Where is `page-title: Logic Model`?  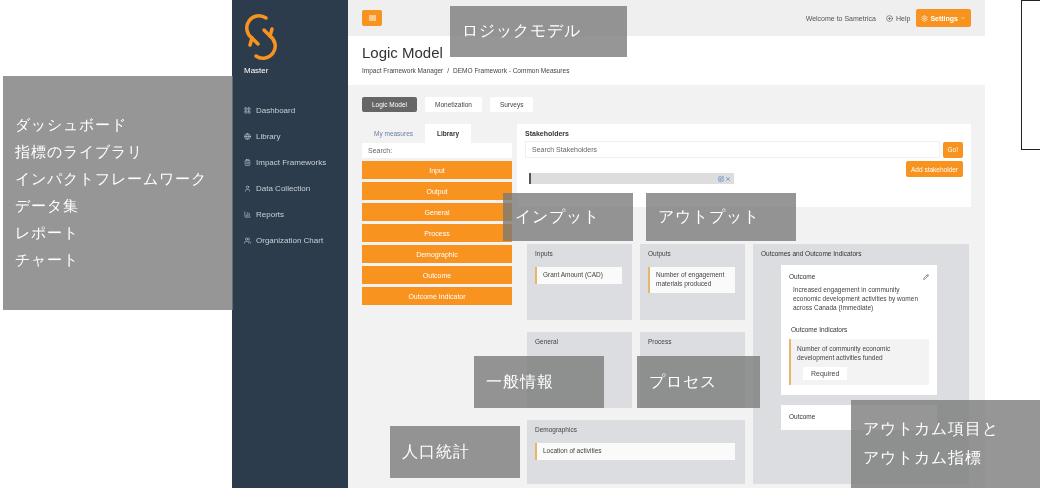
page-title: Logic Model is located at coordinates (403, 52).